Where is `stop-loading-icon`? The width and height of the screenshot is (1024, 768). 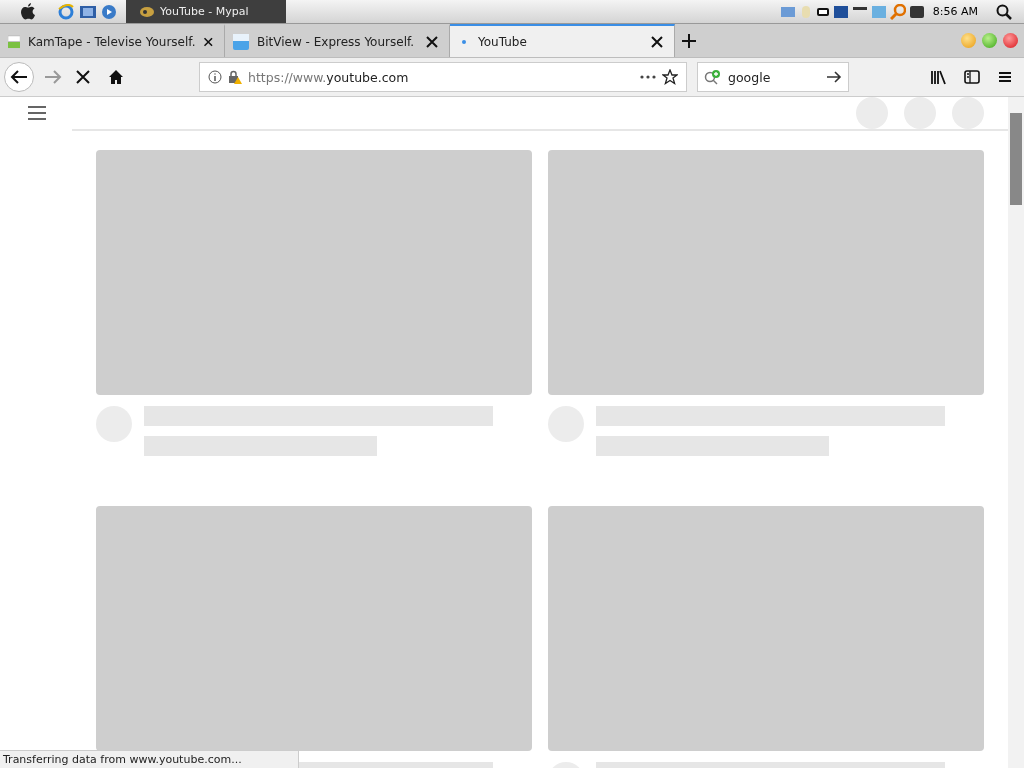 stop-loading-icon is located at coordinates (83, 77).